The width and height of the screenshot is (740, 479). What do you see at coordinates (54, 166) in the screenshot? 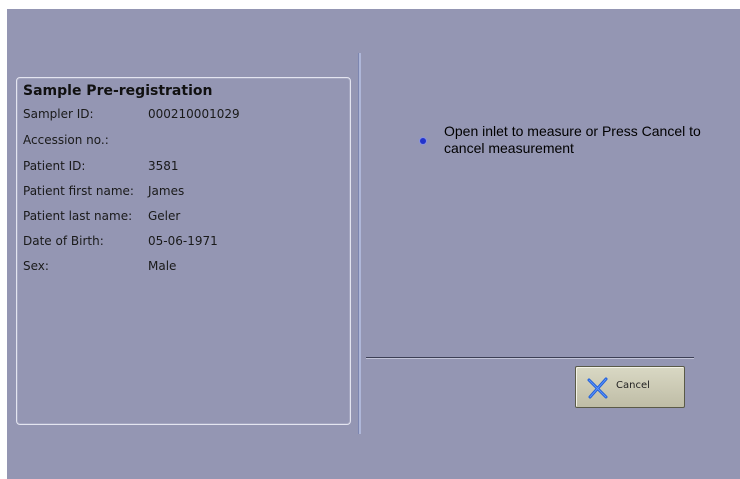
I see `field-label: Patient ID:` at bounding box center [54, 166].